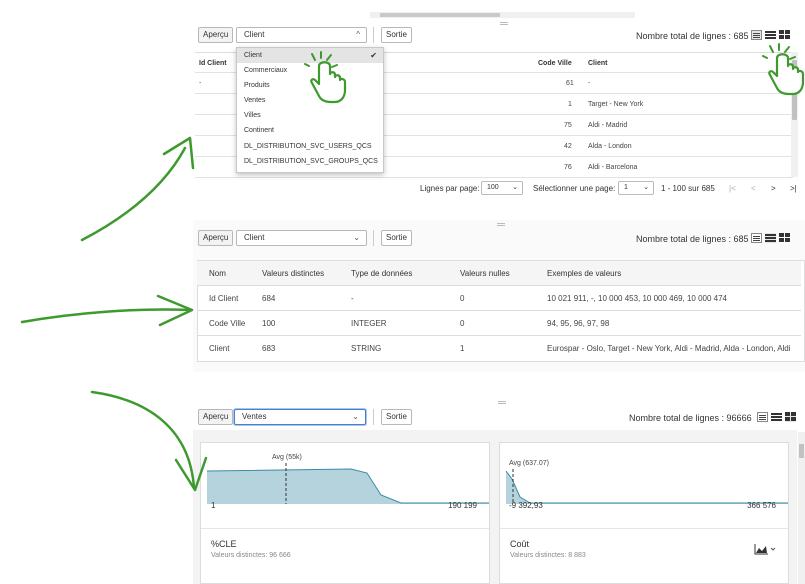 This screenshot has height=584, width=805. I want to click on column-header-type: Type de données, so click(381, 273).